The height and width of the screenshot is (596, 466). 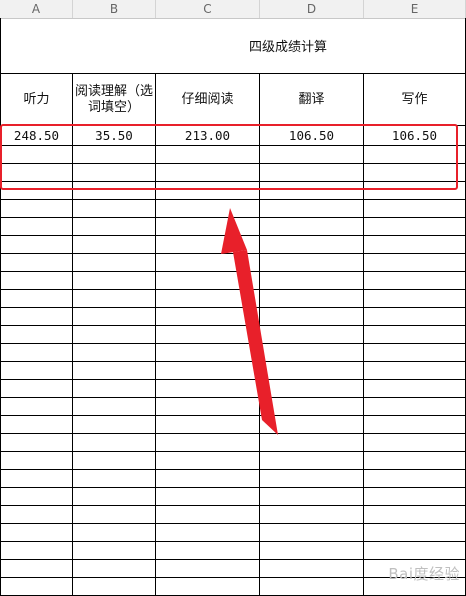 What do you see at coordinates (415, 100) in the screenshot?
I see `header-writing: 写作` at bounding box center [415, 100].